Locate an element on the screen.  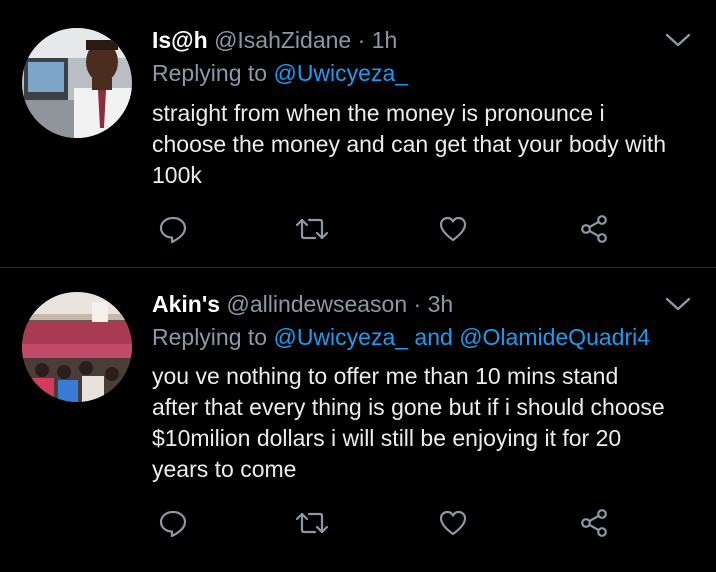
user-handle: @allindewseason is located at coordinates (317, 304).